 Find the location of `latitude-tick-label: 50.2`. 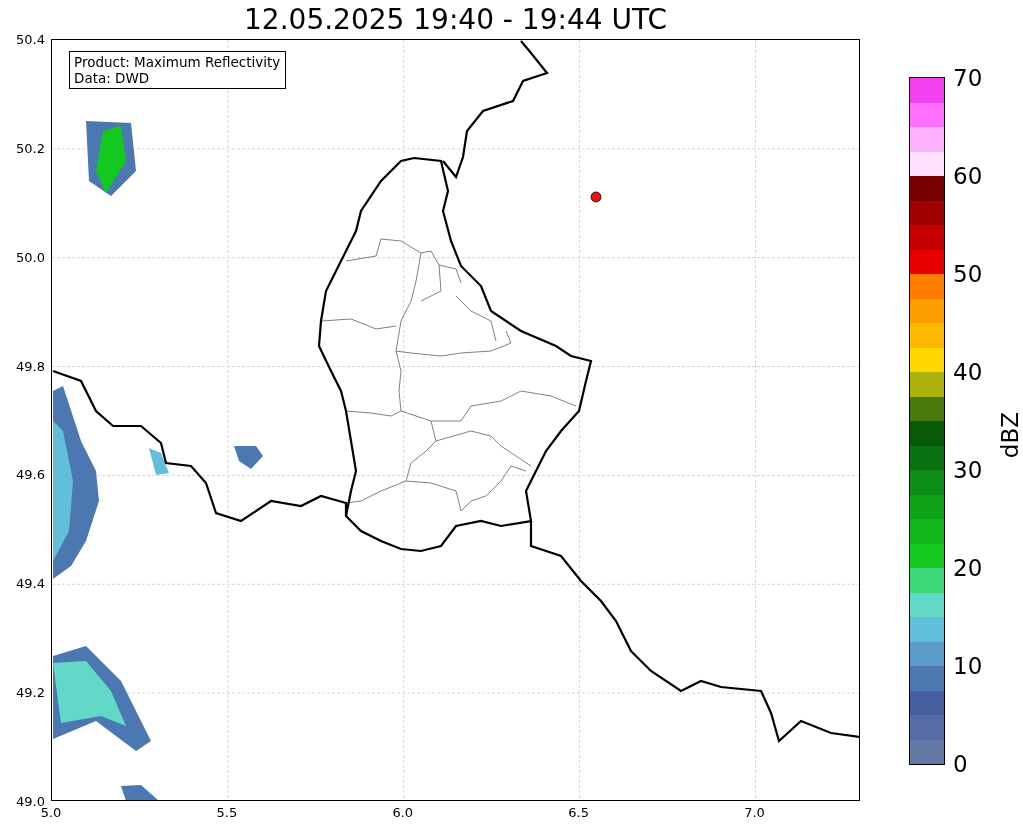

latitude-tick-label: 50.2 is located at coordinates (30, 148).